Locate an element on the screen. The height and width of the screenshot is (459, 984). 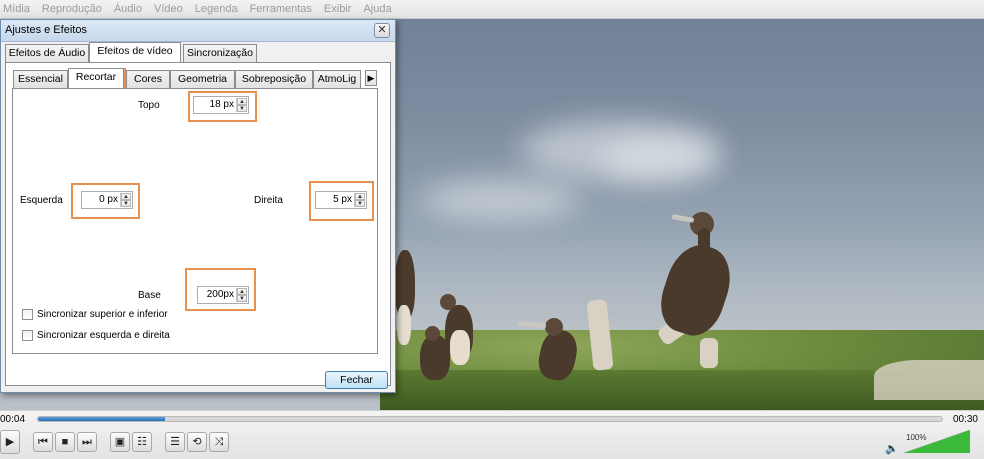
dialog-titlebar: Ajustes e Efeitos ✕ is located at coordinates (198, 31).